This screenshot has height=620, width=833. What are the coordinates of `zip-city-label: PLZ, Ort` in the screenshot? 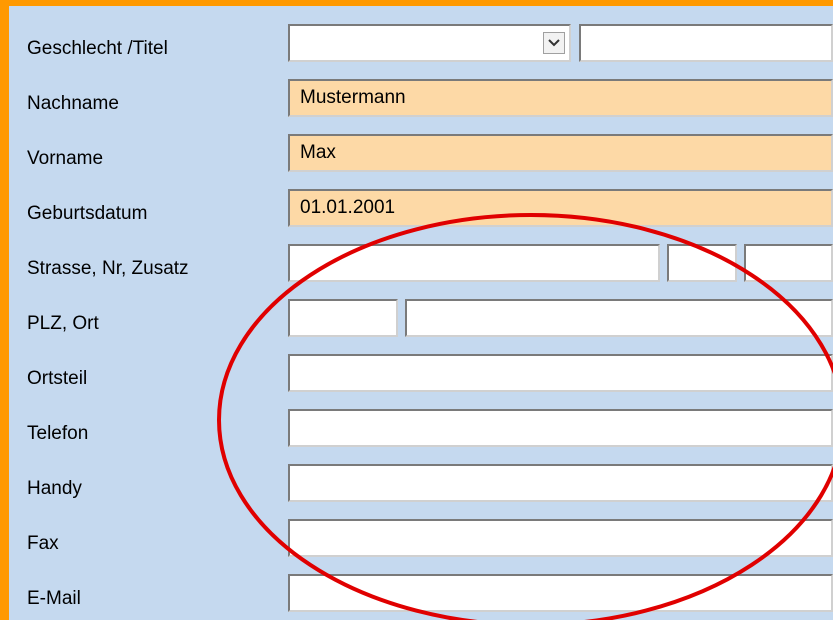 It's located at (63, 323).